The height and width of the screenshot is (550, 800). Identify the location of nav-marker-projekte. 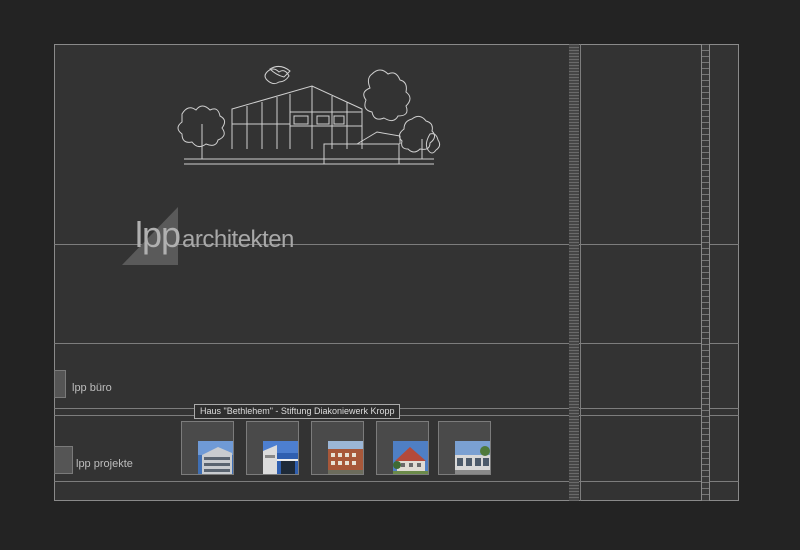
(63, 460).